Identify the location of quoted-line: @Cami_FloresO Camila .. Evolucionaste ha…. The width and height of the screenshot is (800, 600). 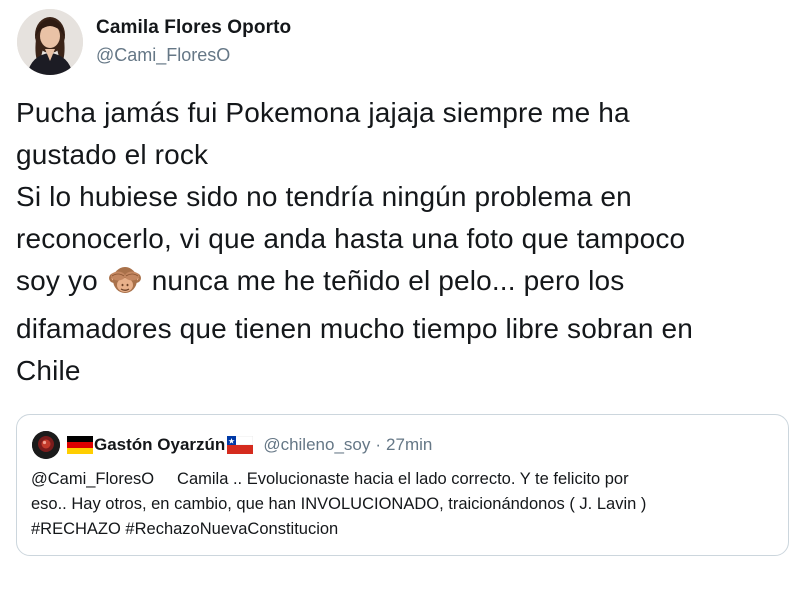
(330, 479).